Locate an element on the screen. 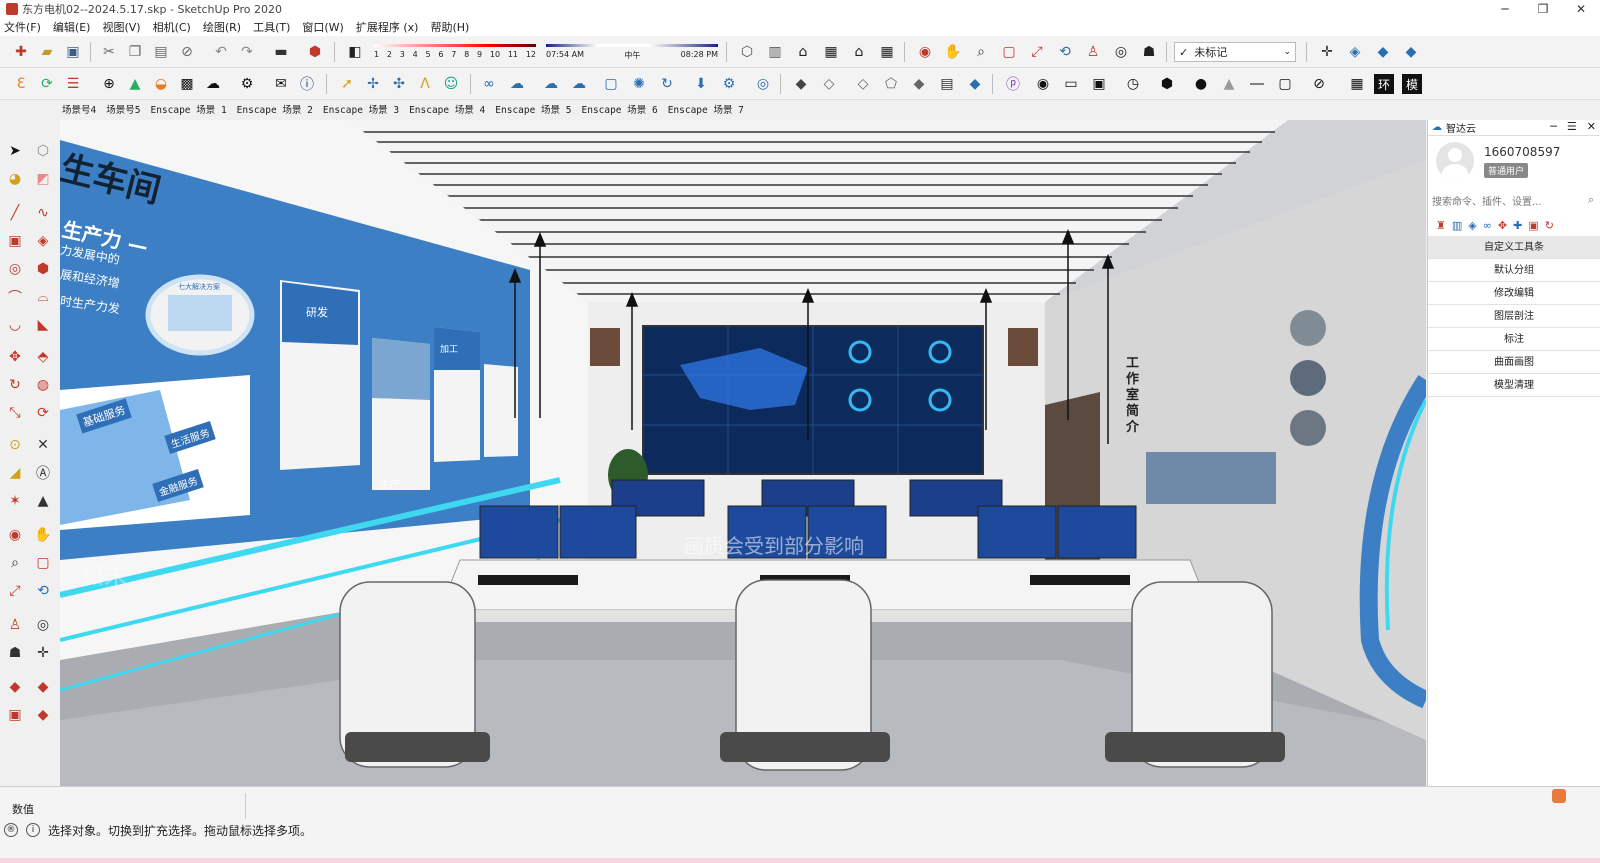  scene-tab: Enscape 场景 6 is located at coordinates (619, 109).